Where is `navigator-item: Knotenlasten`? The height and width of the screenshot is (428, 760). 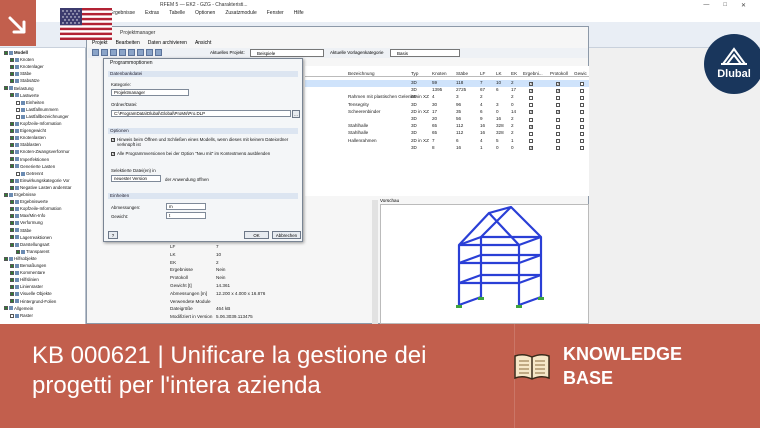 navigator-item: Knotenlasten is located at coordinates (28, 138).